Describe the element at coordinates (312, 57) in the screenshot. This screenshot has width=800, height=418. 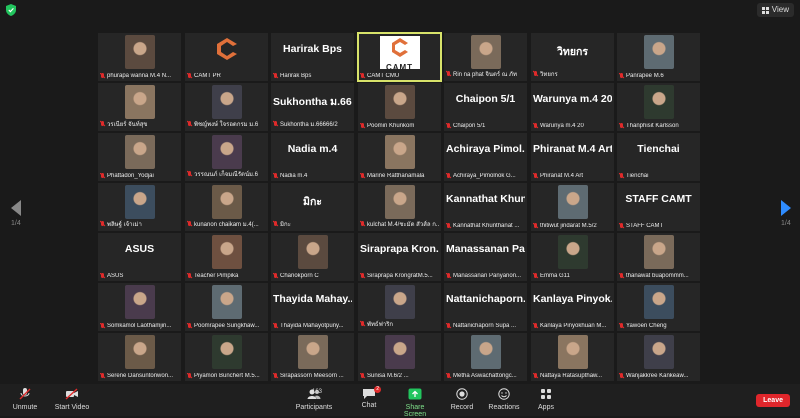
I see `participant-tile: Harirak Bps Harirak Bps` at that location.